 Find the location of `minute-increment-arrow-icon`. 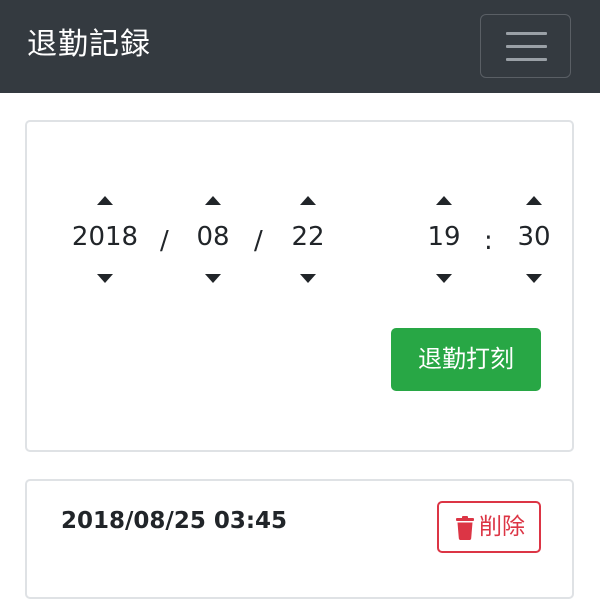

minute-increment-arrow-icon is located at coordinates (534, 200).